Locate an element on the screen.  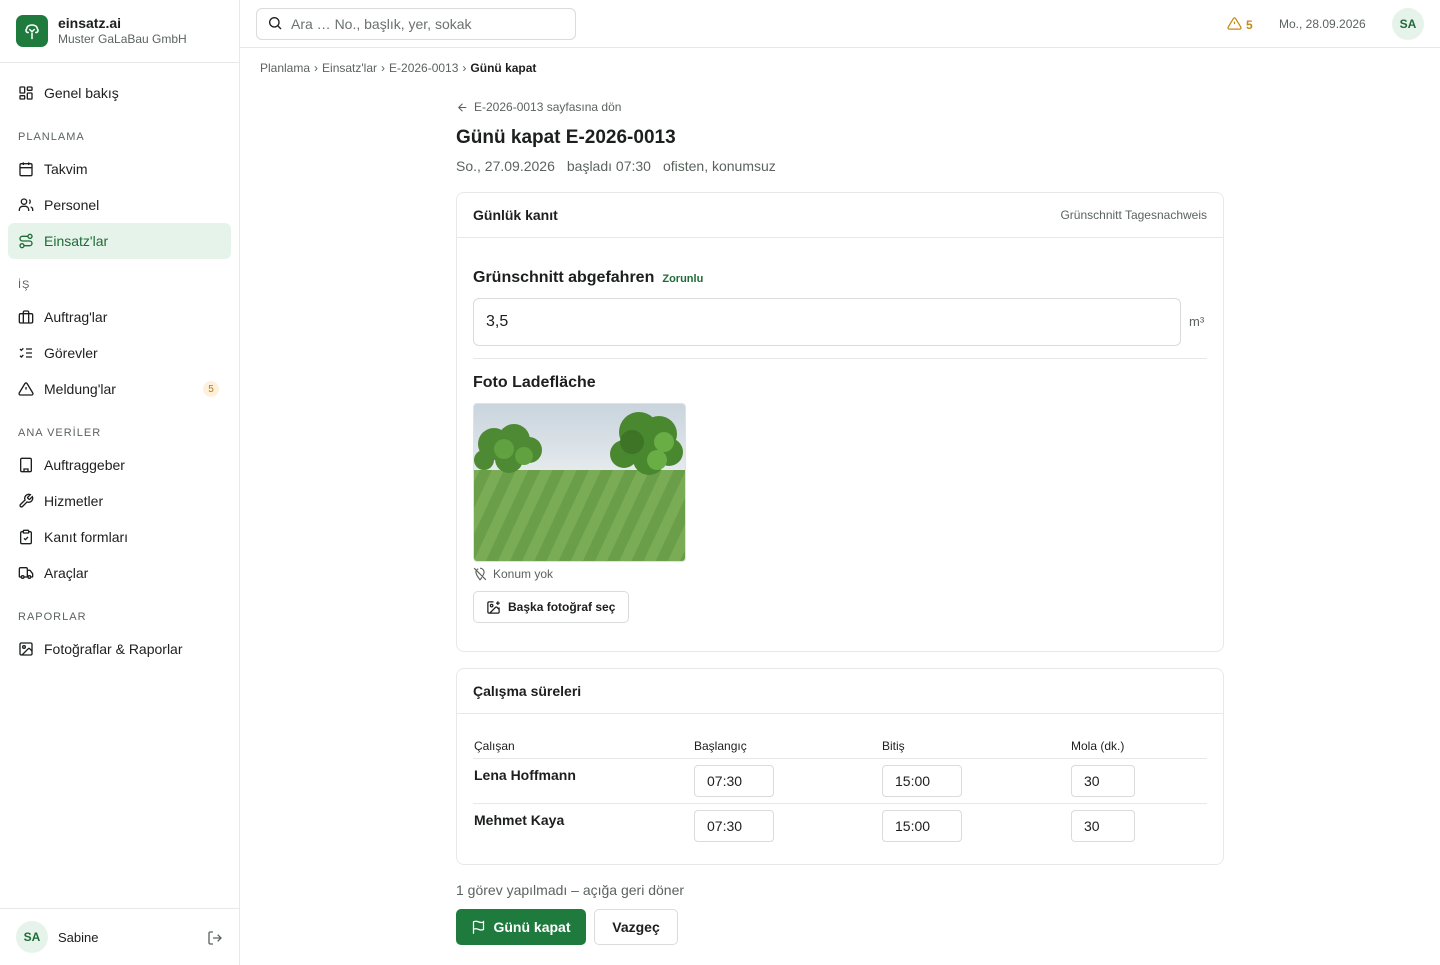
warning-icon is located at coordinates (26, 389).